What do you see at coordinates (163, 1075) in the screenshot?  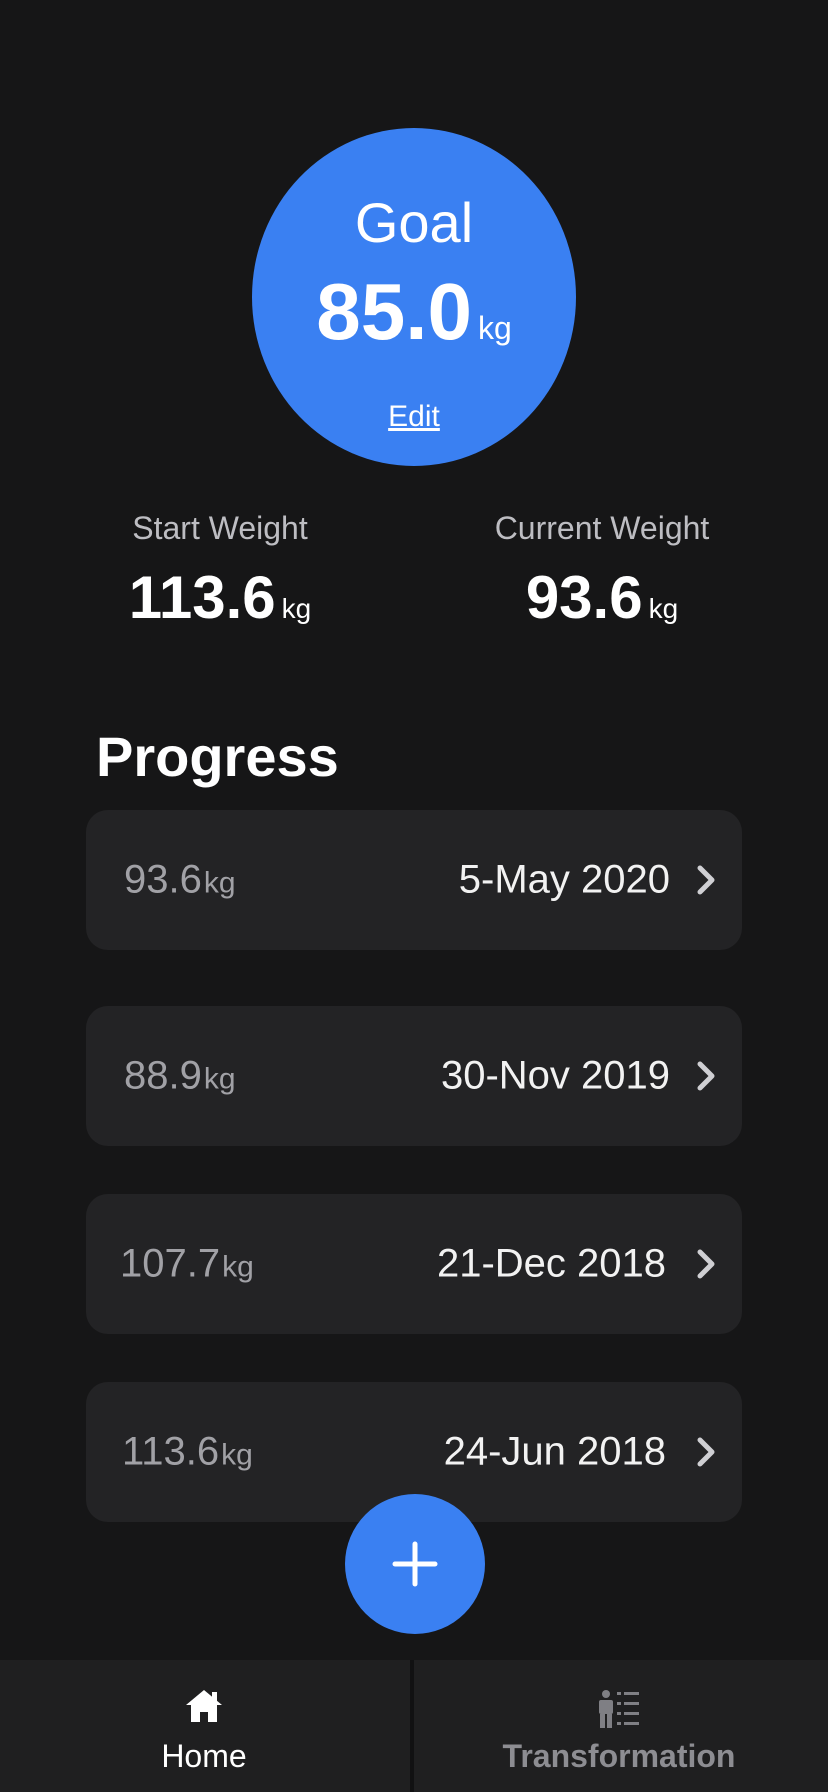 I see `entry-weight-value: 88.9` at bounding box center [163, 1075].